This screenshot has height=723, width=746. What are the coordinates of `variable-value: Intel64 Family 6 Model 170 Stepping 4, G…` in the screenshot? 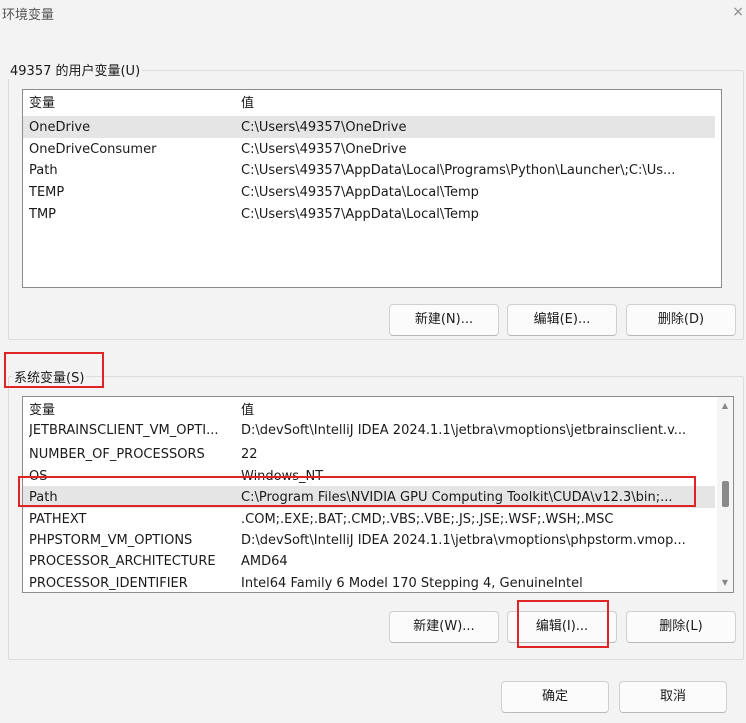 It's located at (412, 583).